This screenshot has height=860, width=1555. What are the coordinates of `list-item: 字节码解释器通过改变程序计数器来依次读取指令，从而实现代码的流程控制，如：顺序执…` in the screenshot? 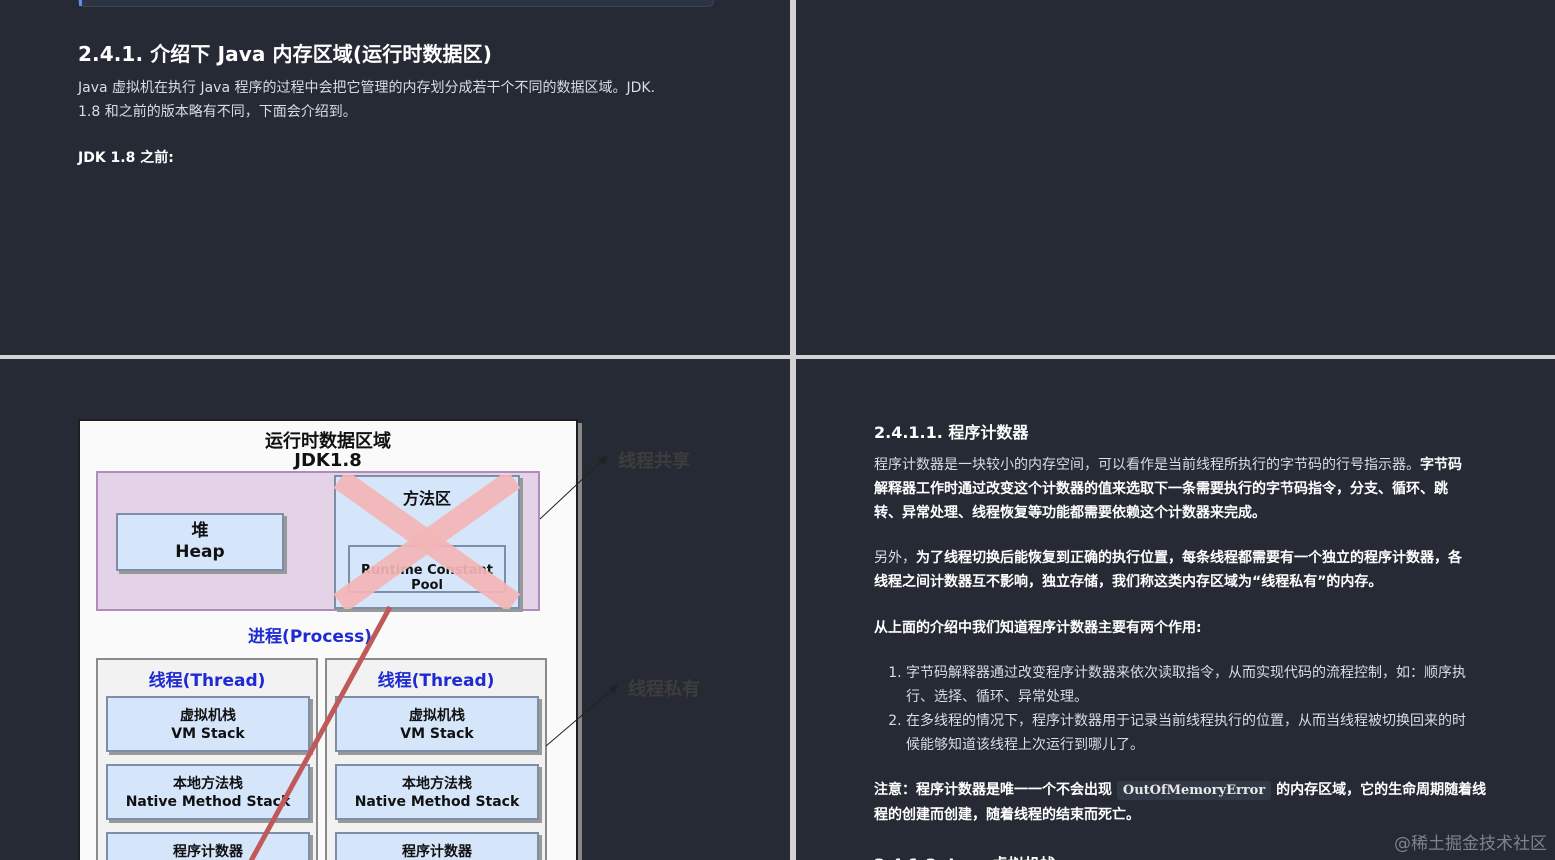 It's located at (1226, 685).